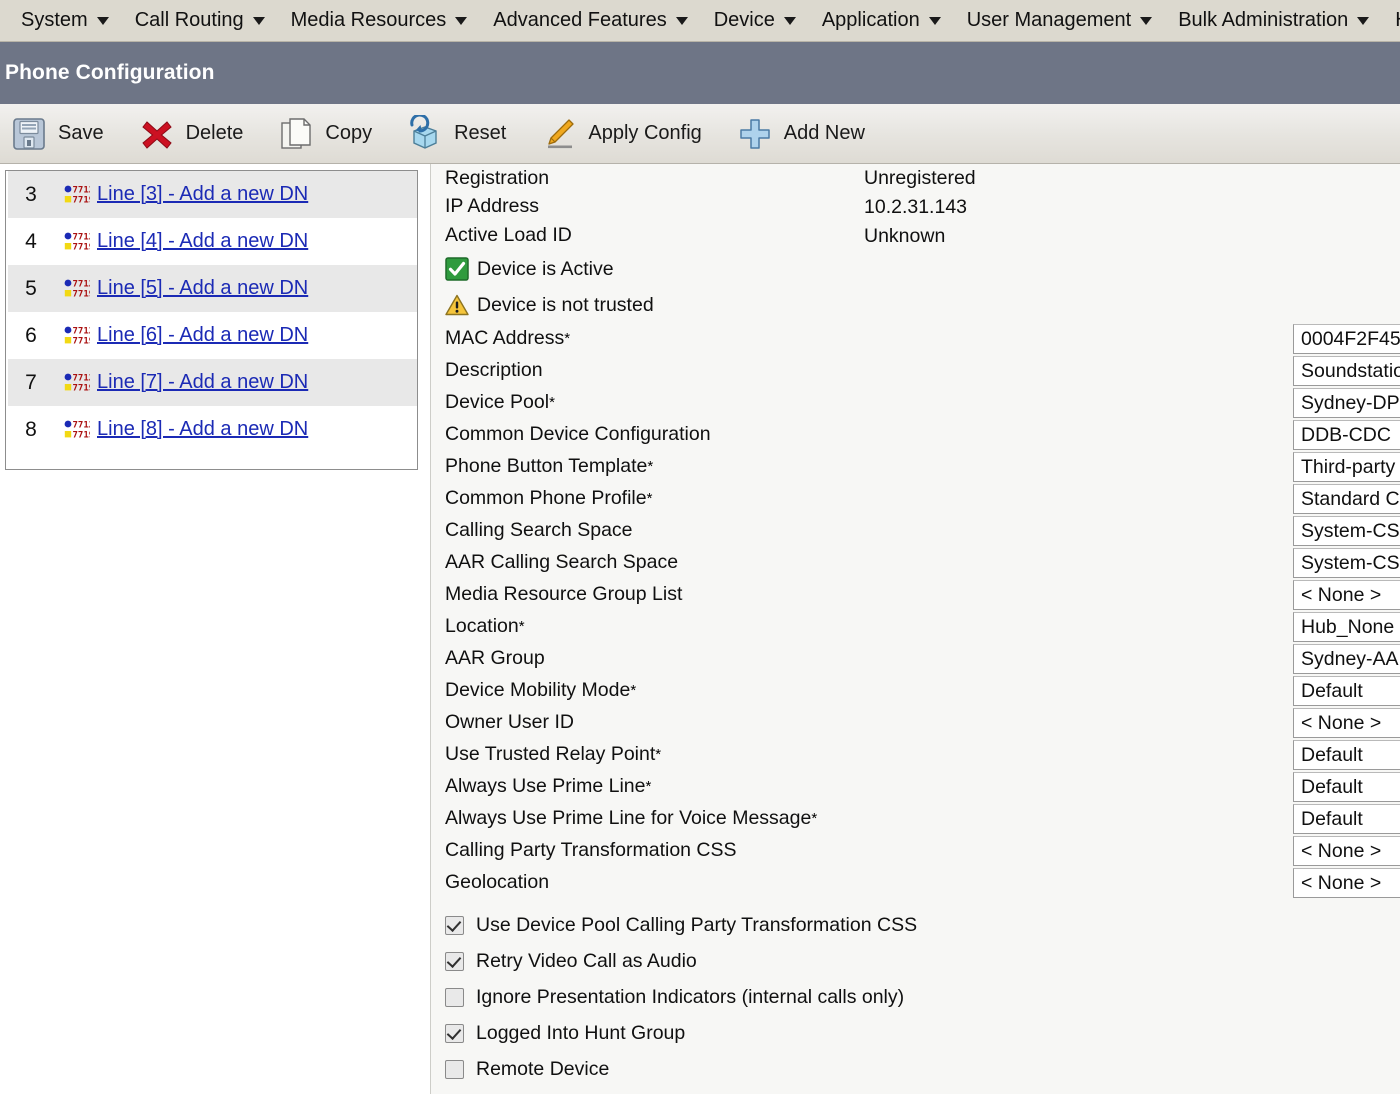 The width and height of the screenshot is (1400, 1094). What do you see at coordinates (1346, 851) in the screenshot?
I see `select-calling-party-transformation-css: < None >` at bounding box center [1346, 851].